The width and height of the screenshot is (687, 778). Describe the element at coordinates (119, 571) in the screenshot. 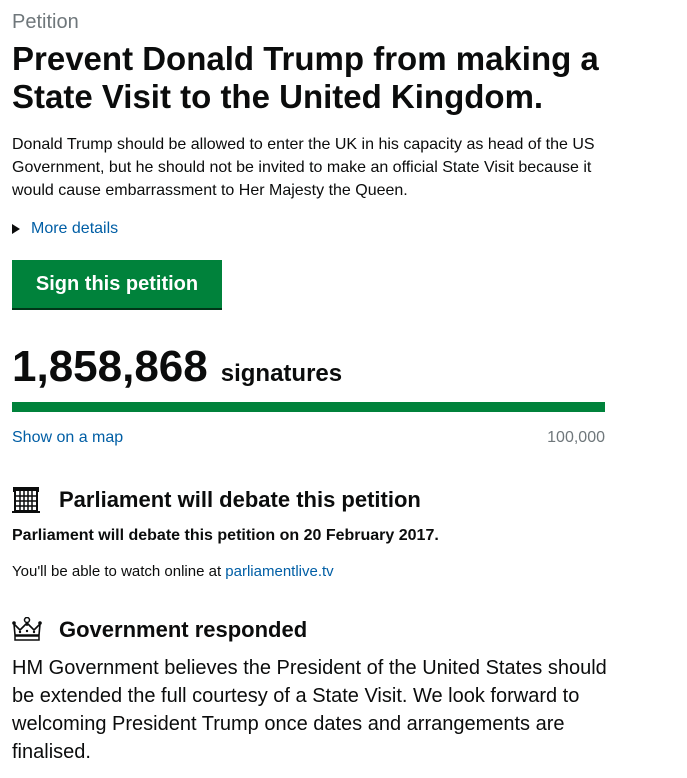

I see `watch-online-prefix: You'll be able to watch online at` at that location.